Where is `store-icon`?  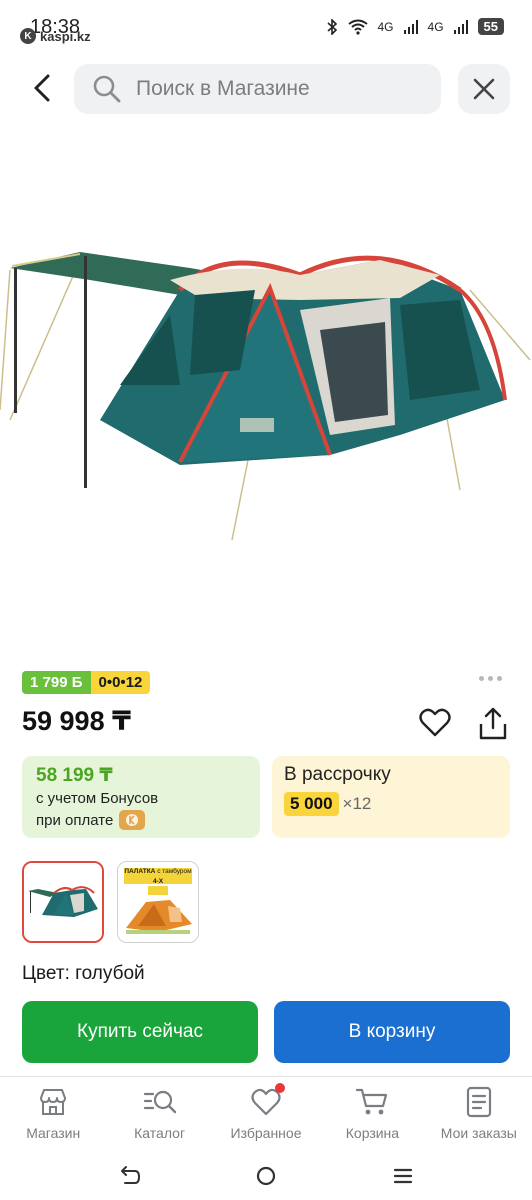 store-icon is located at coordinates (53, 1102).